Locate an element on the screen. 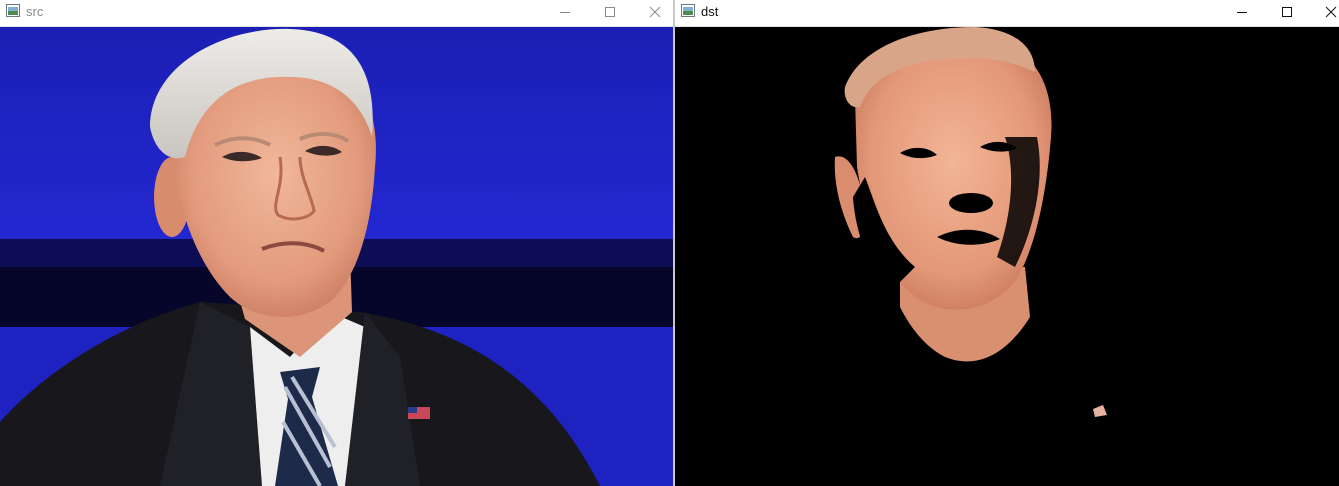  mask-hole-nostrils is located at coordinates (971, 203).